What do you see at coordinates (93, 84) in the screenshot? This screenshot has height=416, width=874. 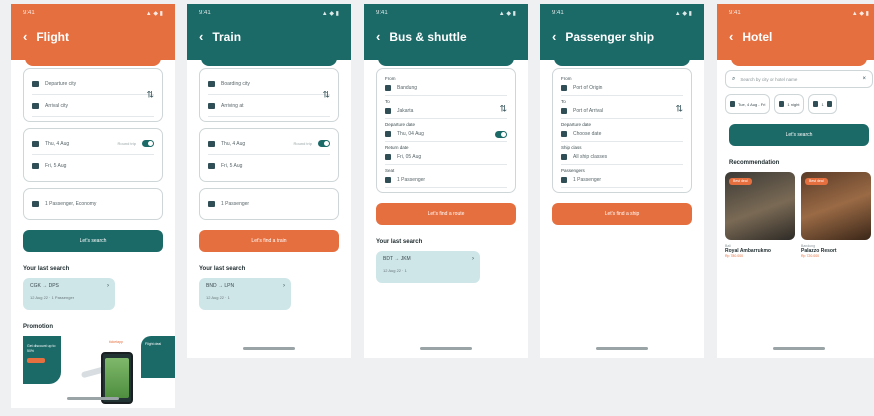 I see `from-field: Departure city` at bounding box center [93, 84].